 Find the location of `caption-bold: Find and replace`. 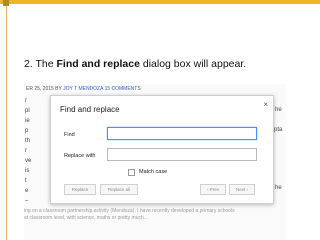

caption-bold: Find and replace is located at coordinates (98, 64).